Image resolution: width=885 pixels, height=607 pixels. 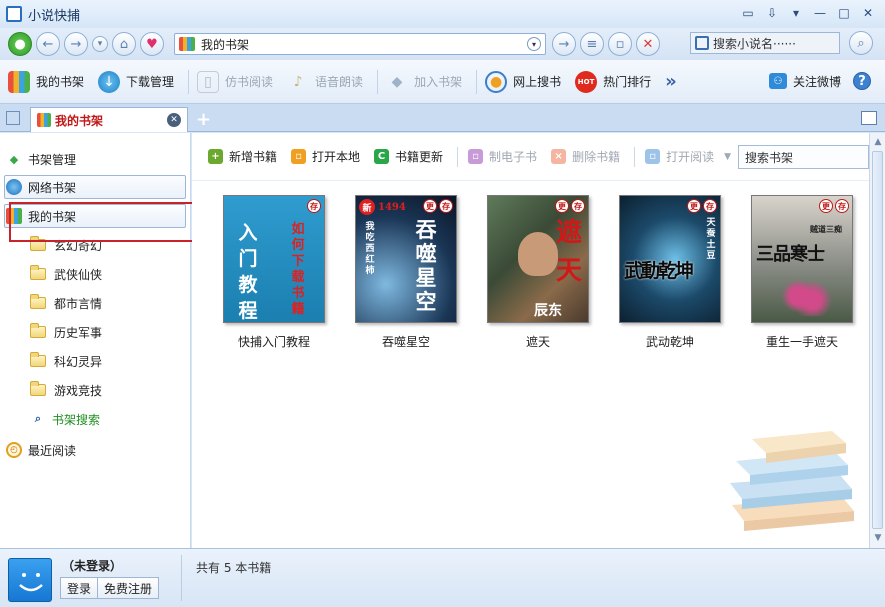 I want to click on menu-icon: ▾, so click(x=796, y=13).